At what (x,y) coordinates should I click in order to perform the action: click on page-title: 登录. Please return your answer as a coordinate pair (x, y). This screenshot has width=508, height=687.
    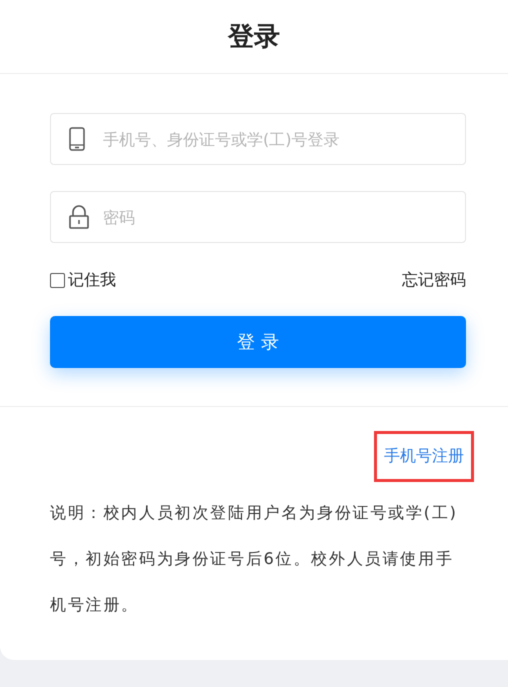
    Looking at the image, I should click on (254, 37).